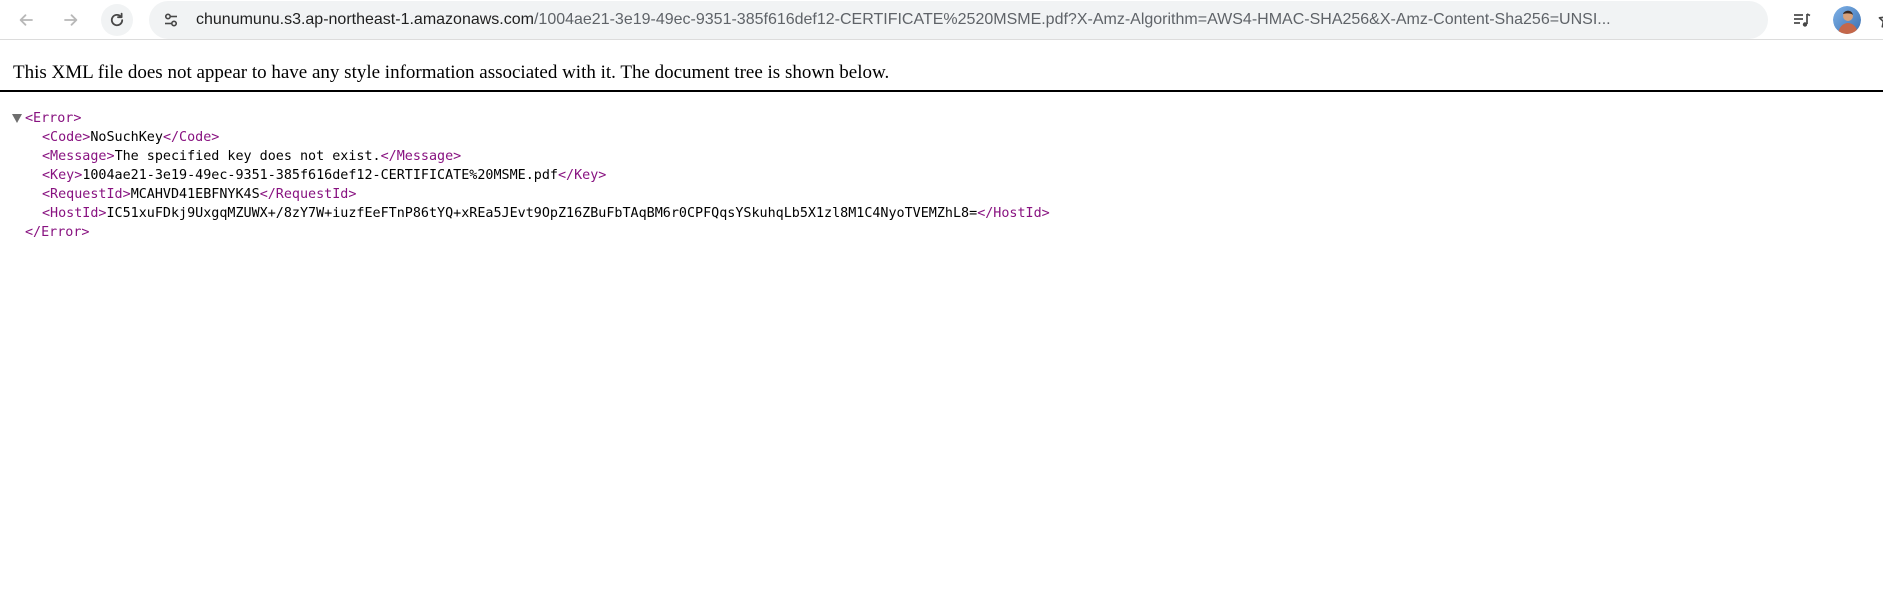 Image resolution: width=1883 pixels, height=610 pixels. What do you see at coordinates (17, 118) in the screenshot?
I see `collapse-triangle-icon` at bounding box center [17, 118].